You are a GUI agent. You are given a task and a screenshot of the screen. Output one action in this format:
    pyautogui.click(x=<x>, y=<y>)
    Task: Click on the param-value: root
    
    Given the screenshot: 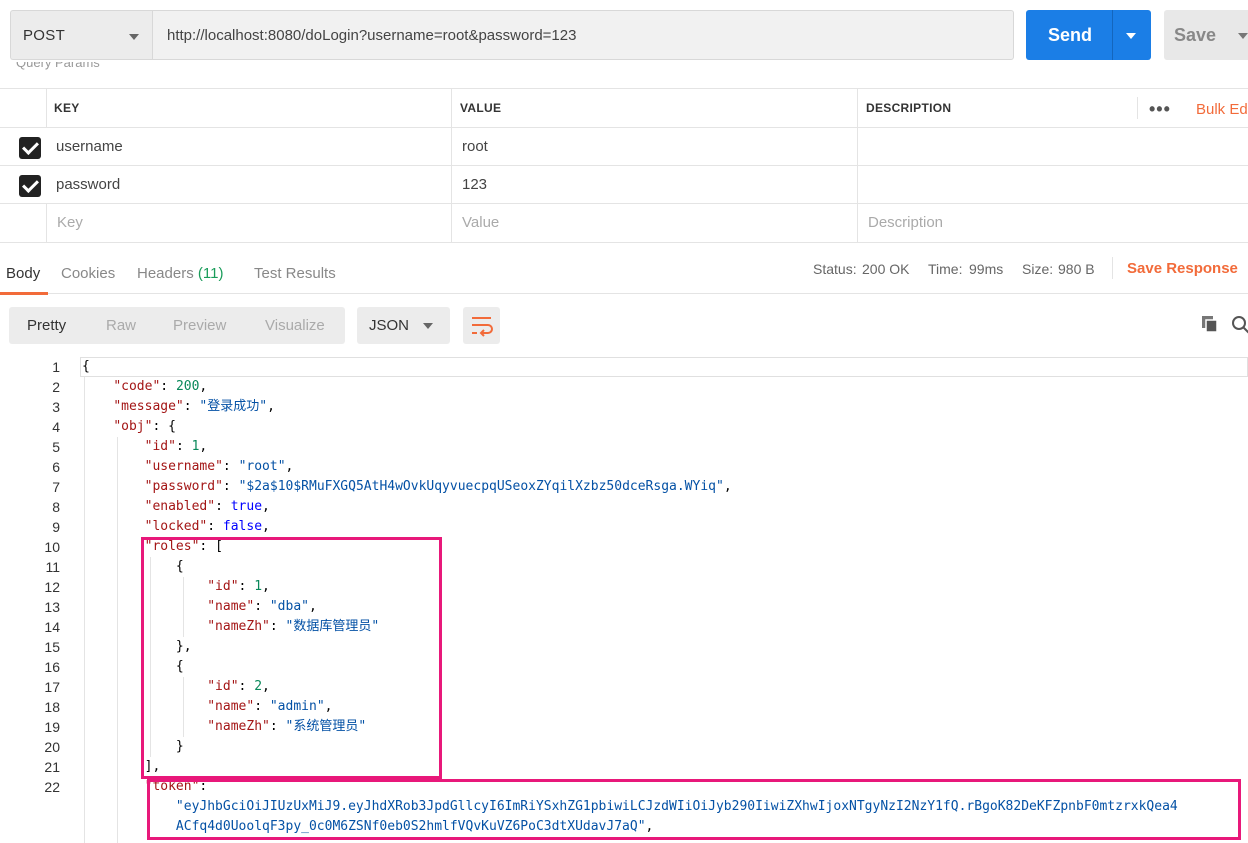 What is the action you would take?
    pyautogui.click(x=475, y=146)
    